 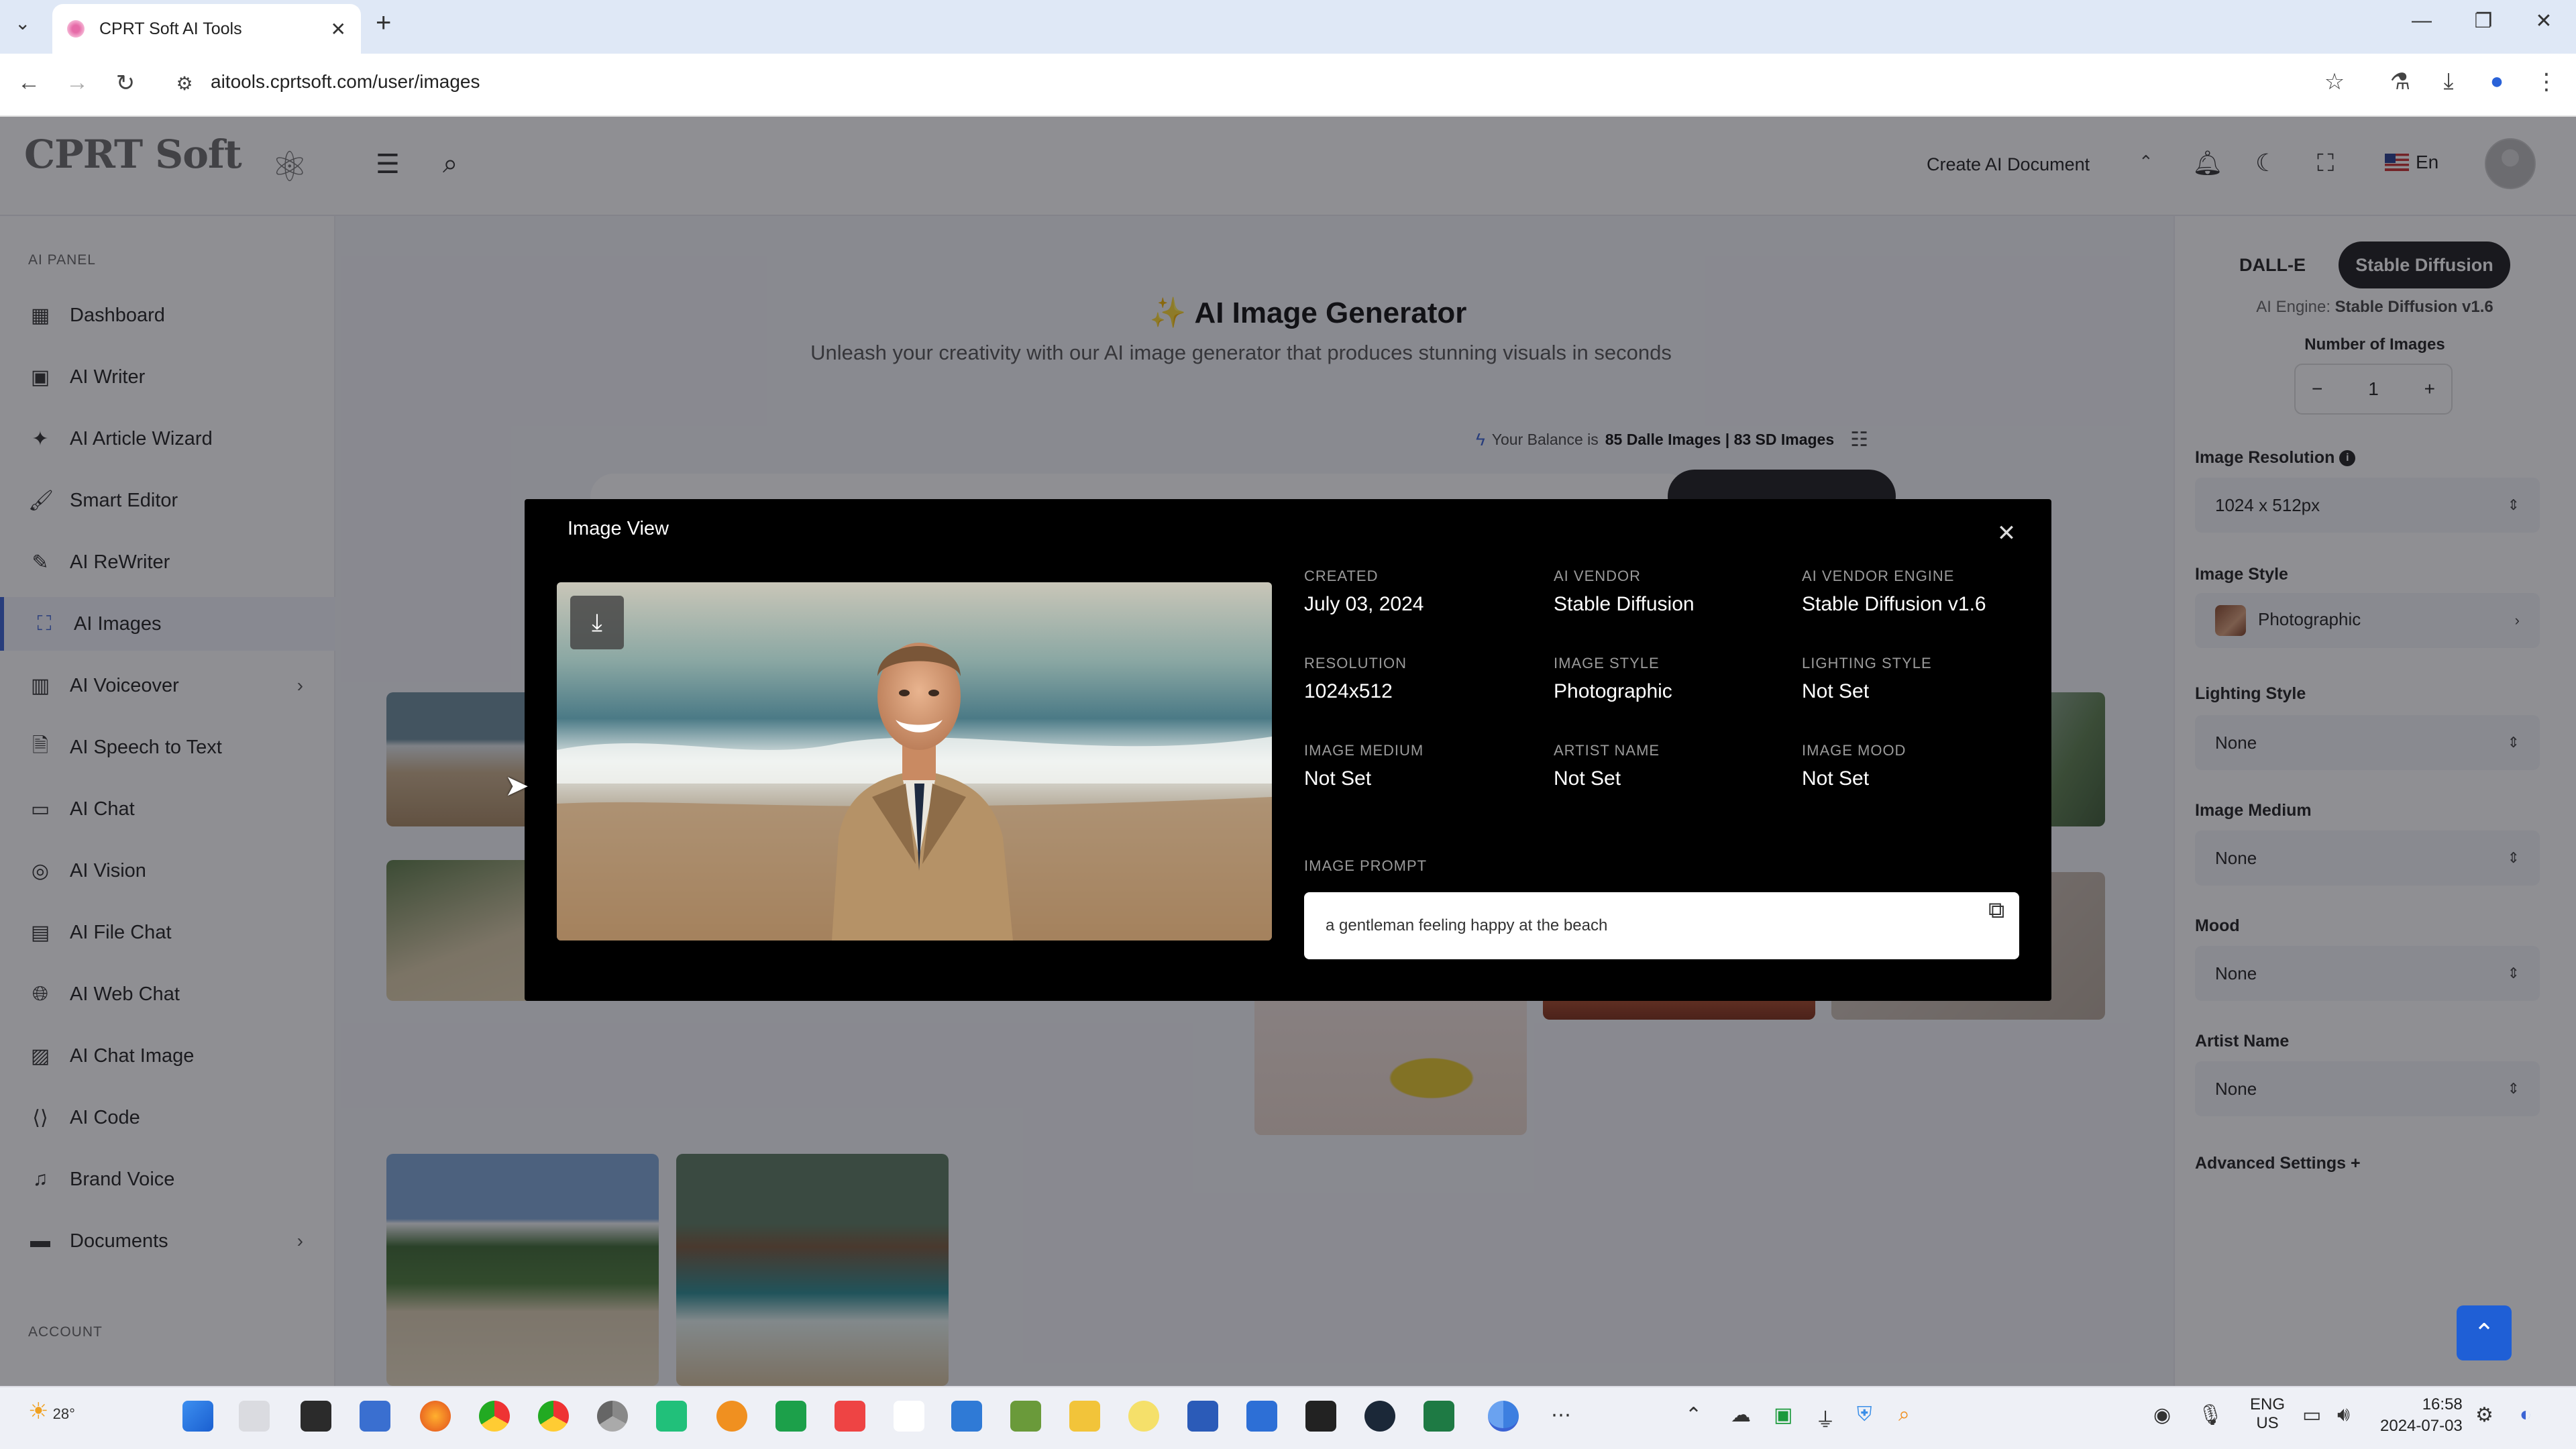 I want to click on image-prompt-text: a gentleman feeling happy at the beach, so click(x=1467, y=925).